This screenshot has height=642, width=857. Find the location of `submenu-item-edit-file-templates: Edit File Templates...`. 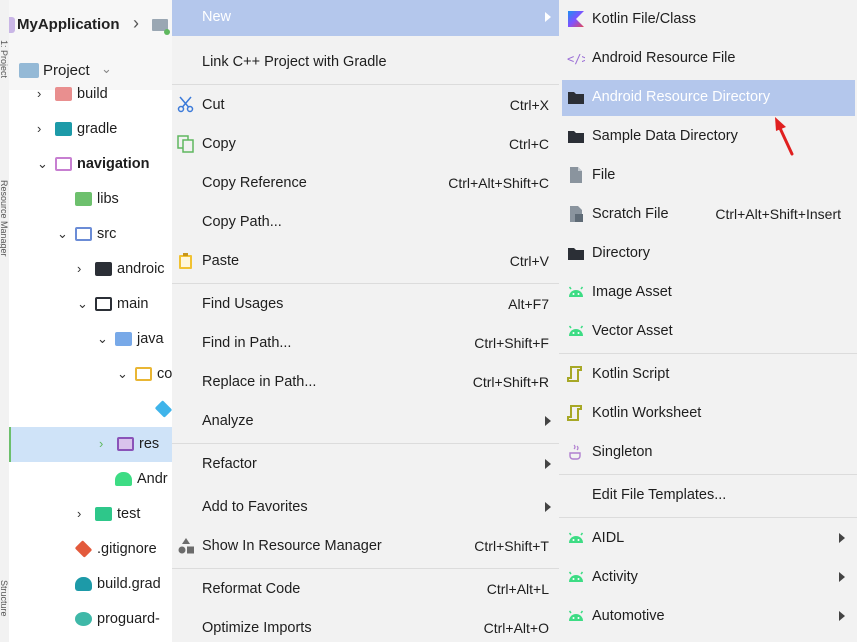

submenu-item-edit-file-templates: Edit File Templates... is located at coordinates (708, 496).